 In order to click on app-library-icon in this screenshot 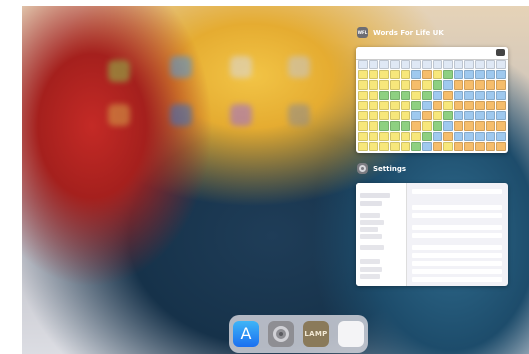, I will do `click(351, 334)`.